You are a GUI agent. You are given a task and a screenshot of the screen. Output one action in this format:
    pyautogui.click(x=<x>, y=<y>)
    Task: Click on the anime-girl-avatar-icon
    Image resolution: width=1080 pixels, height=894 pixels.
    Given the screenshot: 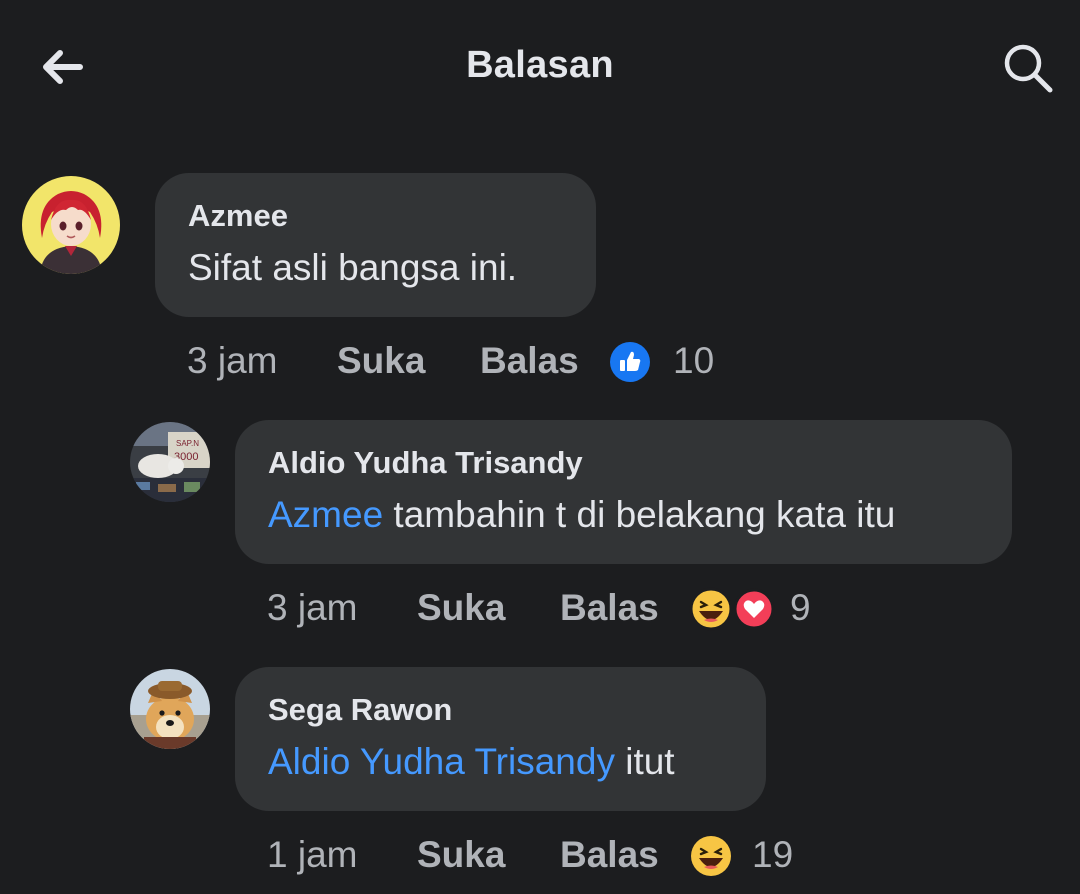 What is the action you would take?
    pyautogui.click(x=71, y=225)
    